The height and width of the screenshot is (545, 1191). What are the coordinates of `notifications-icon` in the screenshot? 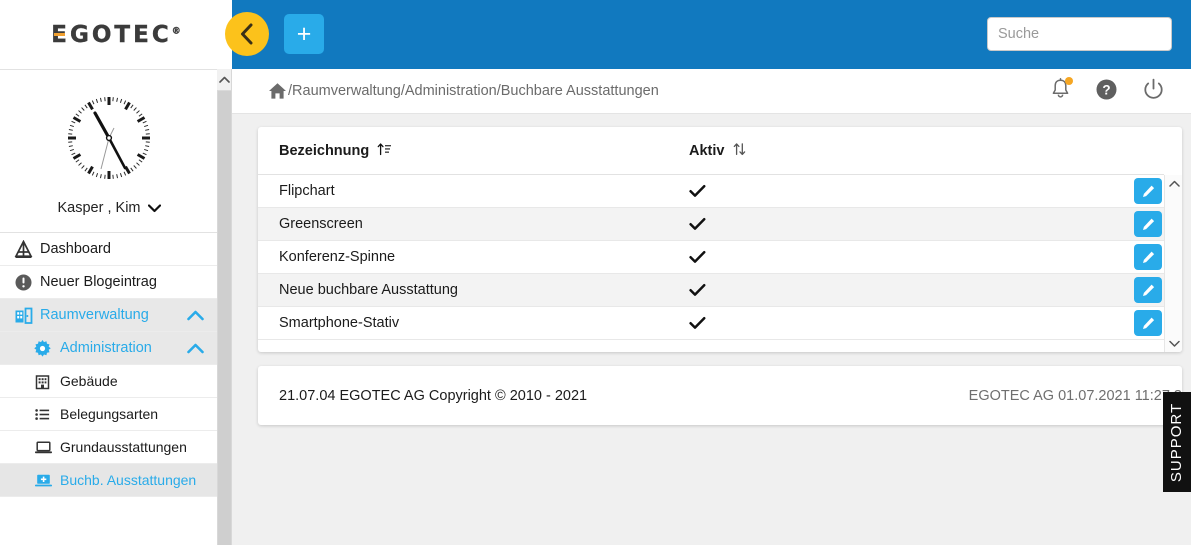 It's located at (1061, 91).